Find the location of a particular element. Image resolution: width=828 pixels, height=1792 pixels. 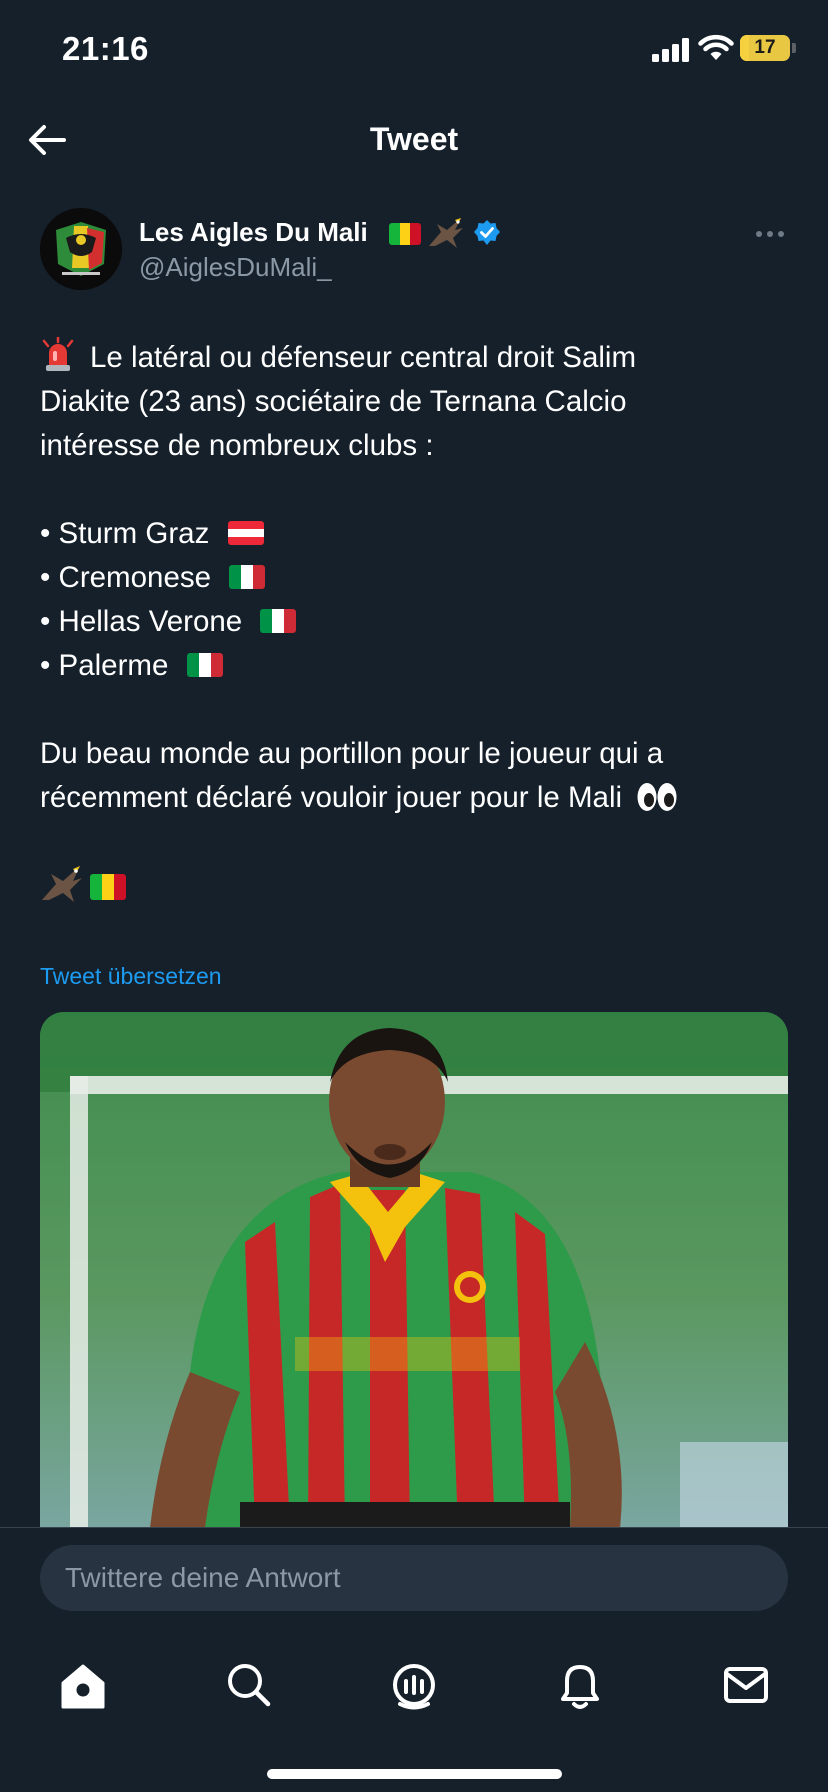

club-item: • Cremonese is located at coordinates (153, 578).